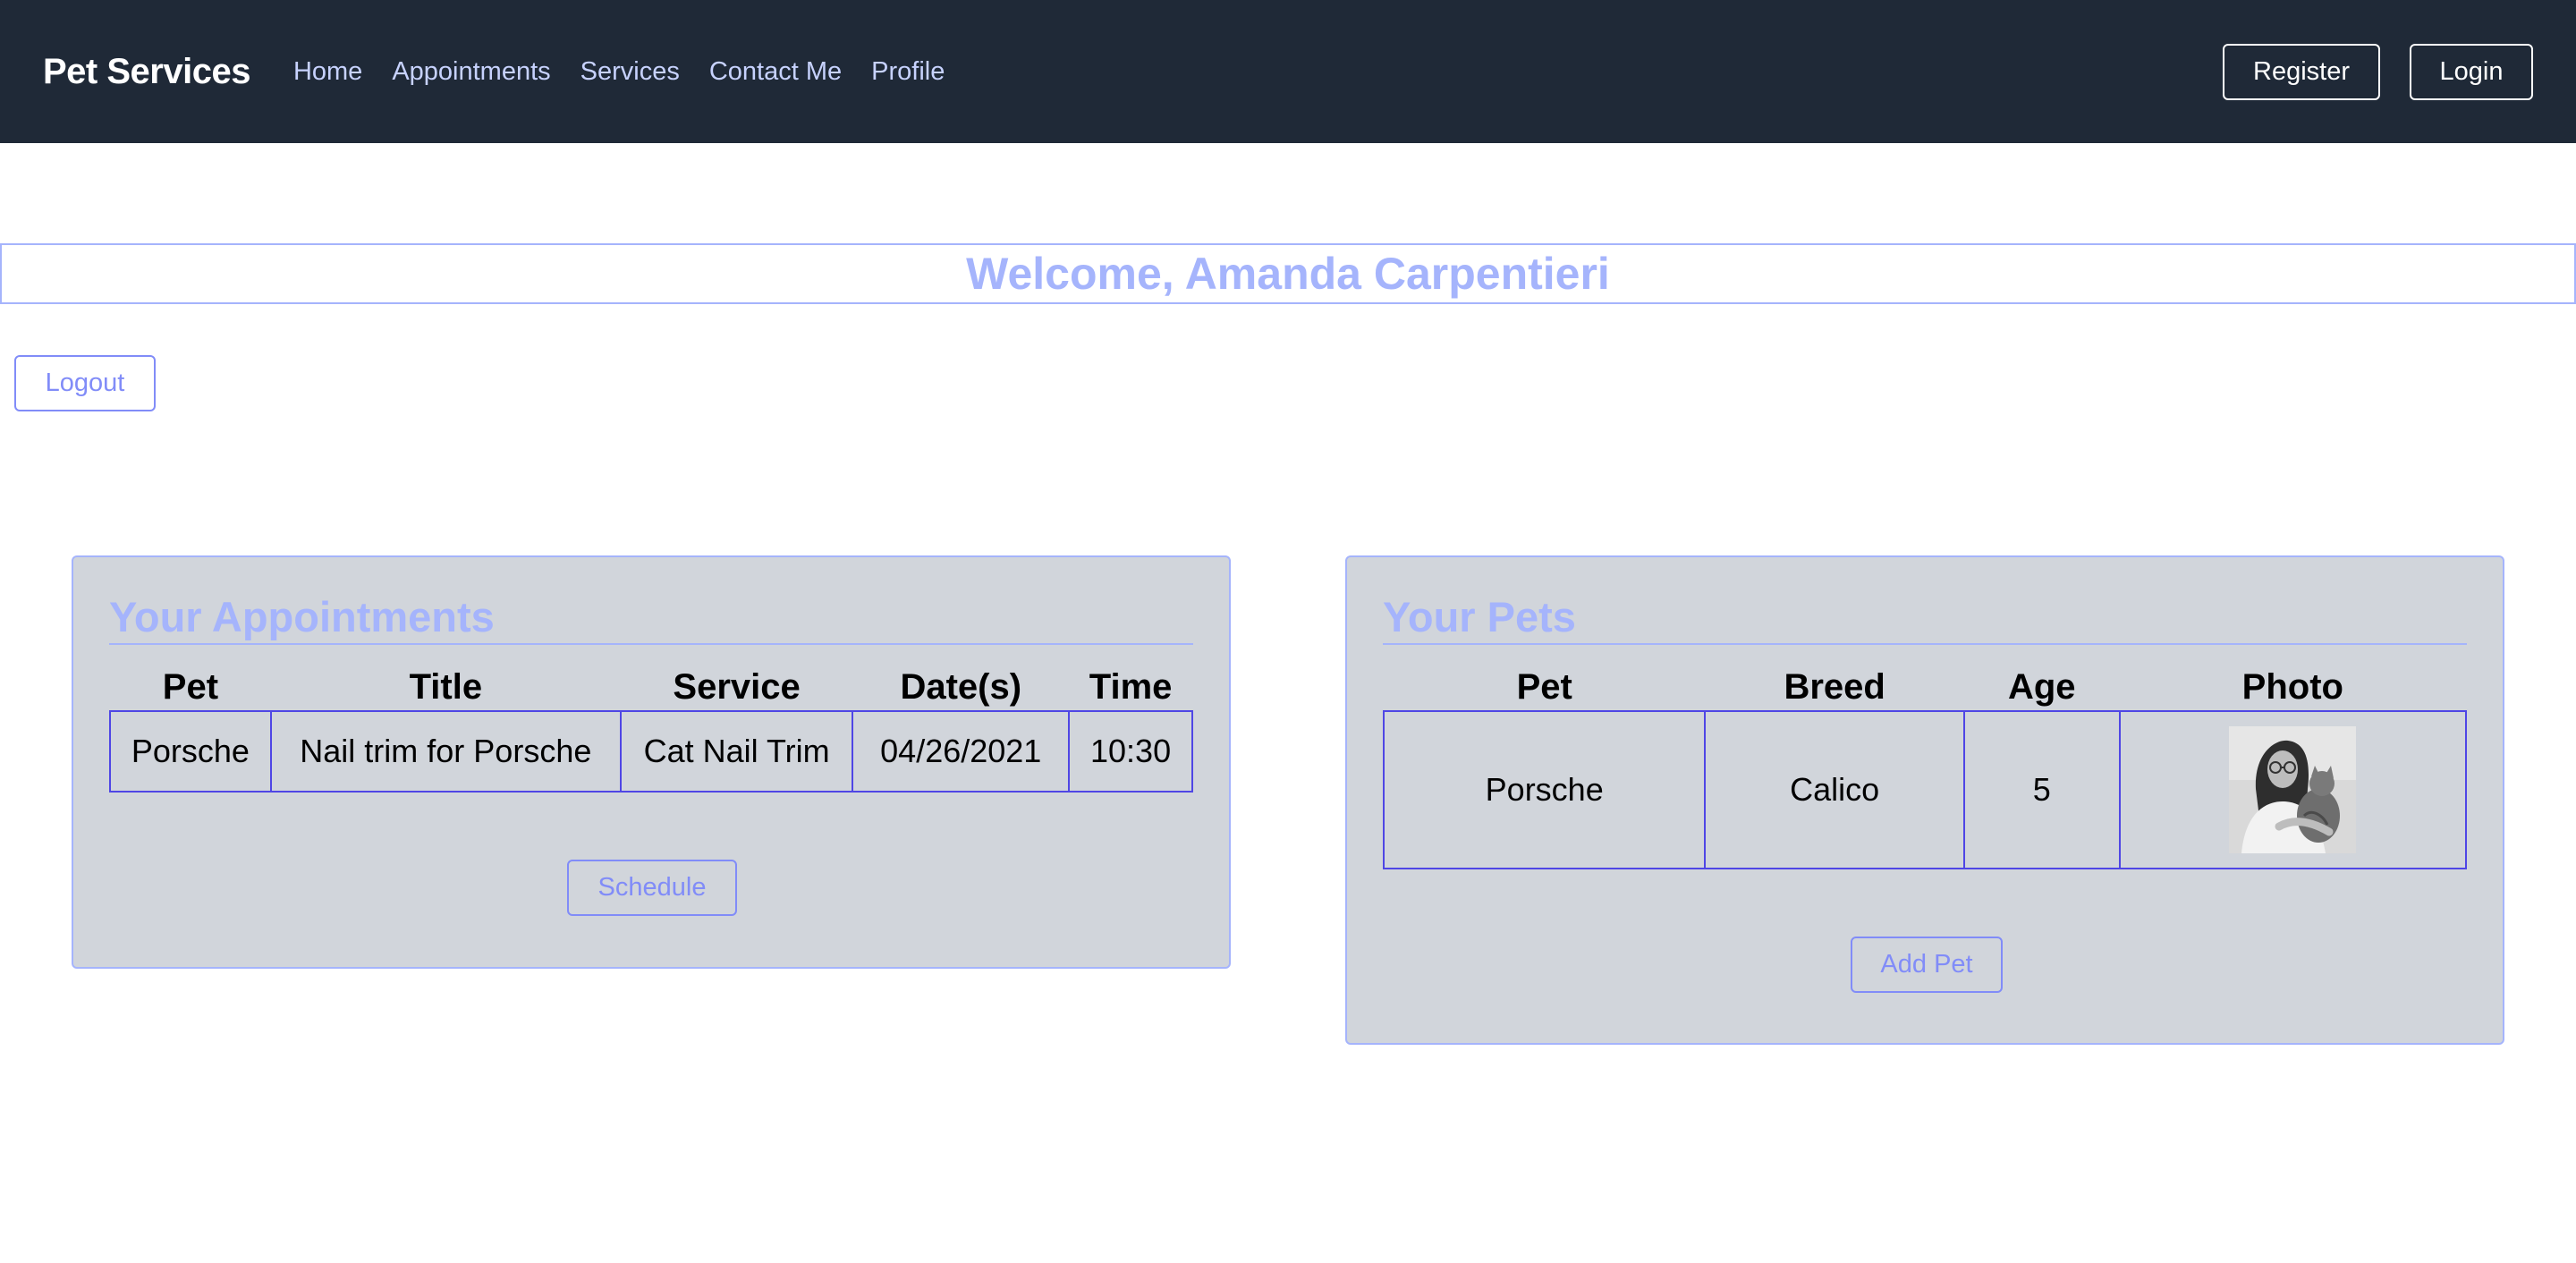 This screenshot has width=2576, height=1263. What do you see at coordinates (652, 888) in the screenshot?
I see `schedule-button: Schedule` at bounding box center [652, 888].